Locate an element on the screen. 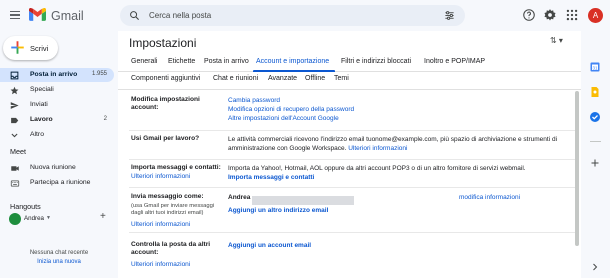 The image size is (610, 278). join-meeting-button: Partecipa a riunione is located at coordinates (57, 183).